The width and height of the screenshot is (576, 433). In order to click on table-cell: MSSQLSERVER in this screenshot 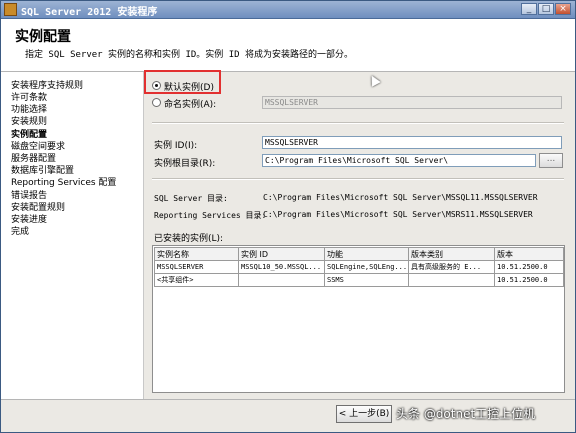, I will do `click(196, 267)`.